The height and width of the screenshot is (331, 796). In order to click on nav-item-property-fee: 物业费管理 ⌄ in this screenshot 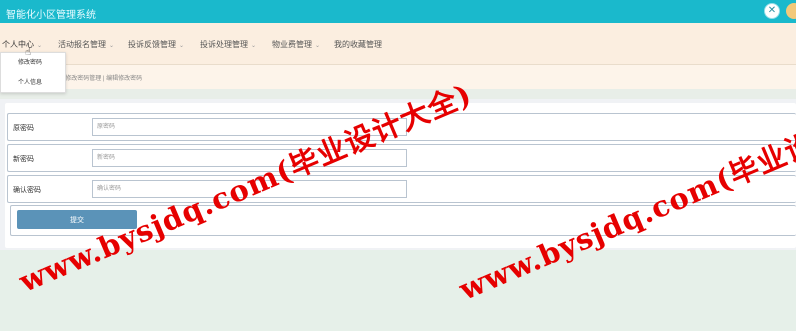, I will do `click(296, 44)`.